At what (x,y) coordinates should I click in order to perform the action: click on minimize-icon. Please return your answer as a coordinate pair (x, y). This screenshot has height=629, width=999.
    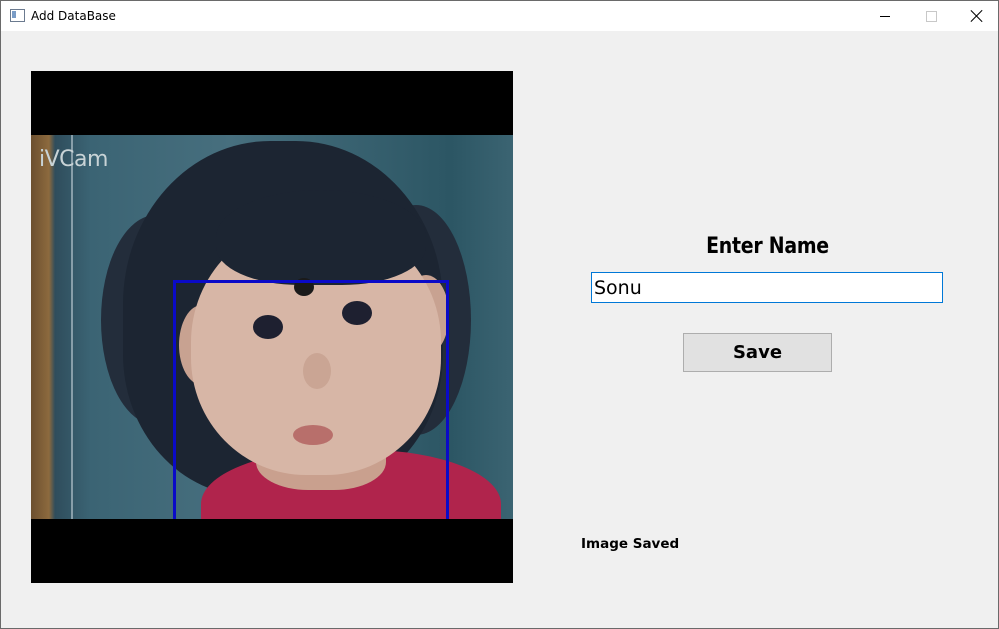
    Looking at the image, I should click on (885, 16).